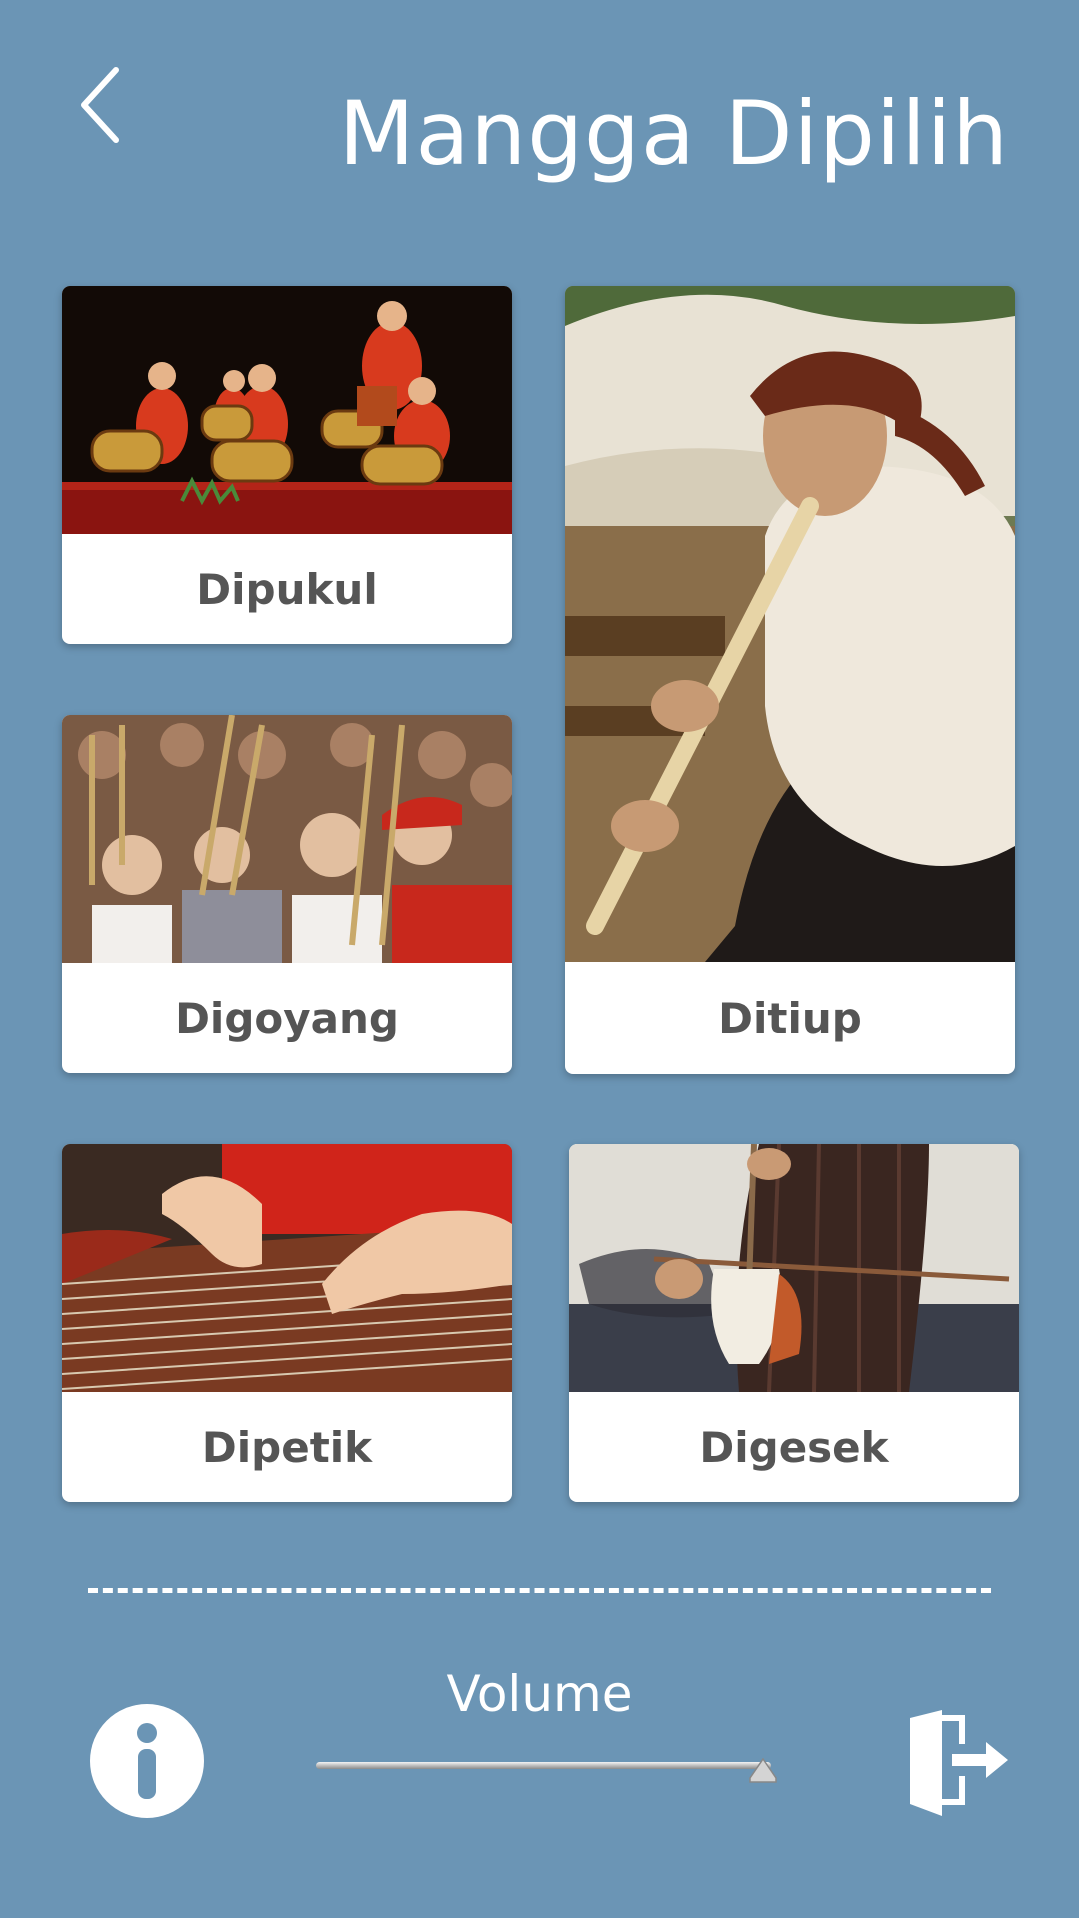  Describe the element at coordinates (287, 1447) in the screenshot. I see `card-label: Dipetik` at that location.